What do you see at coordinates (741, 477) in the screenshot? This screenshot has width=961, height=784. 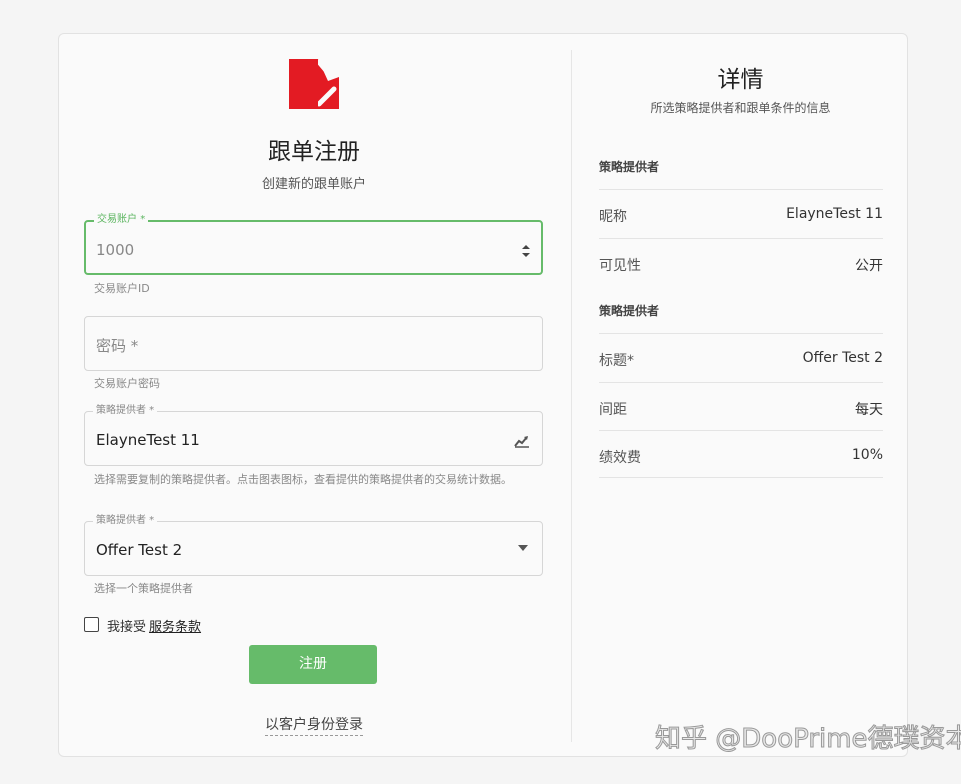 I see `details-end-line` at bounding box center [741, 477].